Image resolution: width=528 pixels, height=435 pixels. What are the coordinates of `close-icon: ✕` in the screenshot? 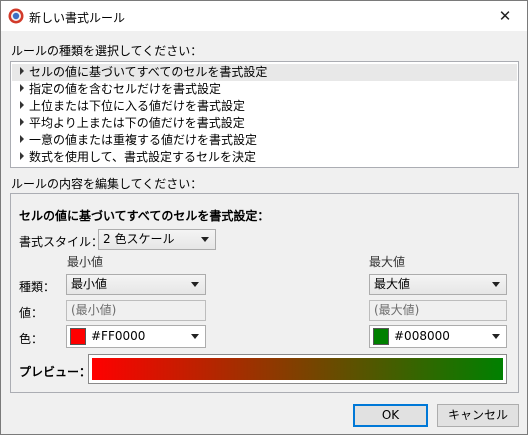 It's located at (505, 16).